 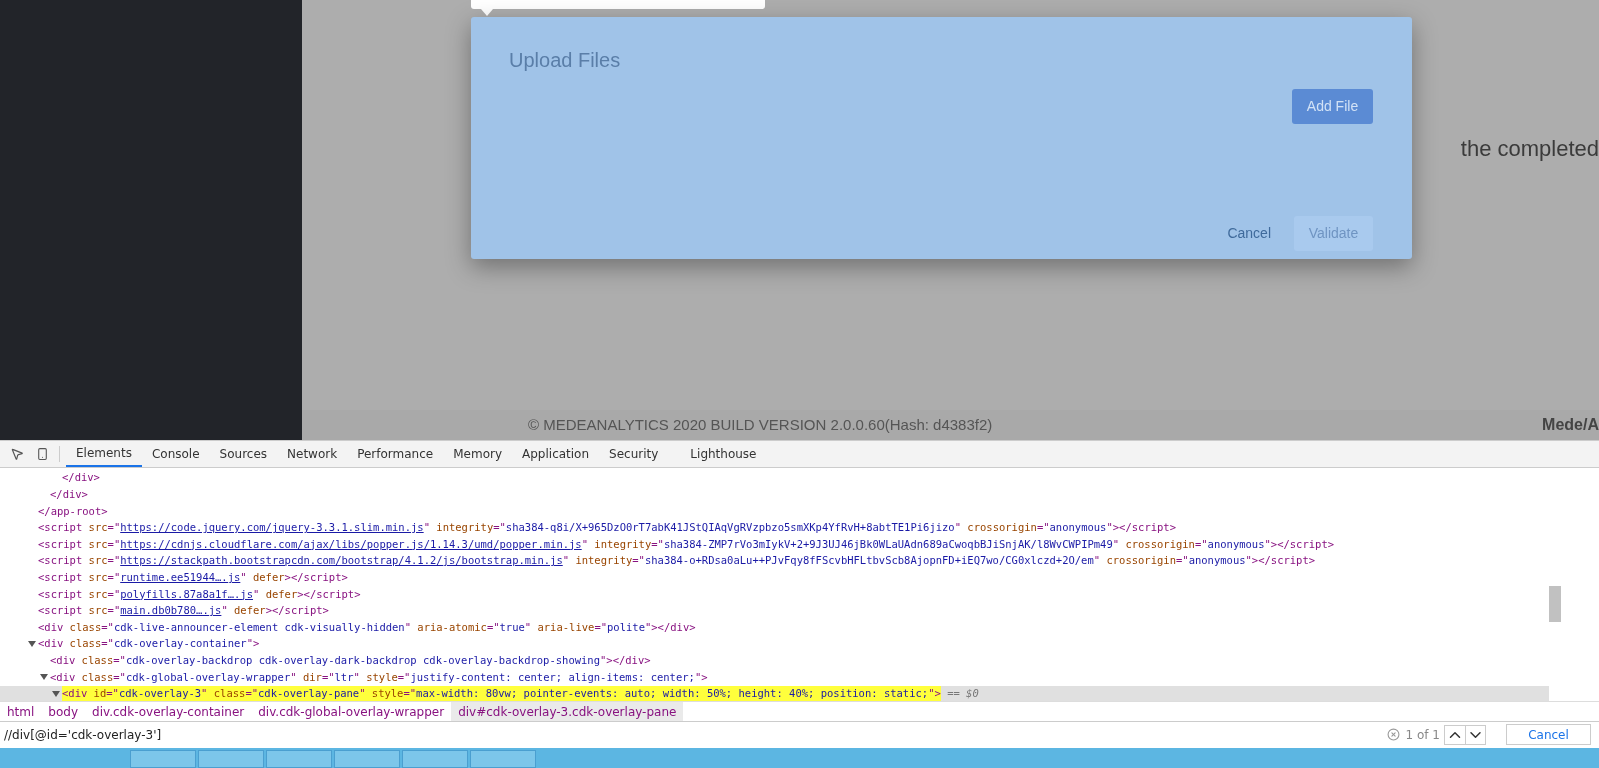 I want to click on dom-line: <div class="cdk-global-overlay-wrapper" dir="ltr" style="justify-content: center; align-items: center;">, so click(x=774, y=677).